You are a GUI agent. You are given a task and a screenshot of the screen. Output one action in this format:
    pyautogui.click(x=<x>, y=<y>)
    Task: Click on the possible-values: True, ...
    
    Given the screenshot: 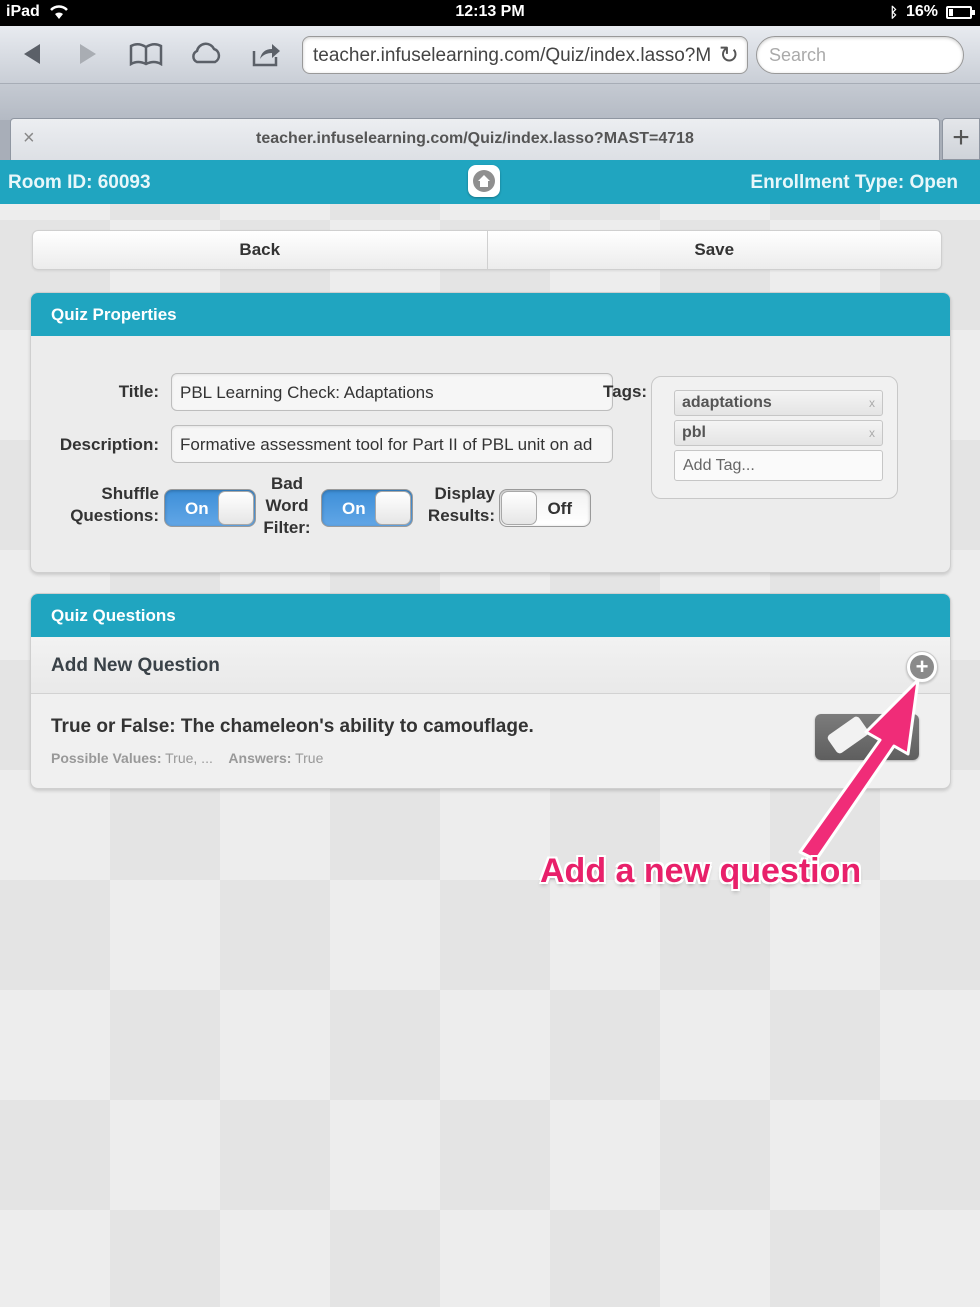 What is the action you would take?
    pyautogui.click(x=189, y=758)
    